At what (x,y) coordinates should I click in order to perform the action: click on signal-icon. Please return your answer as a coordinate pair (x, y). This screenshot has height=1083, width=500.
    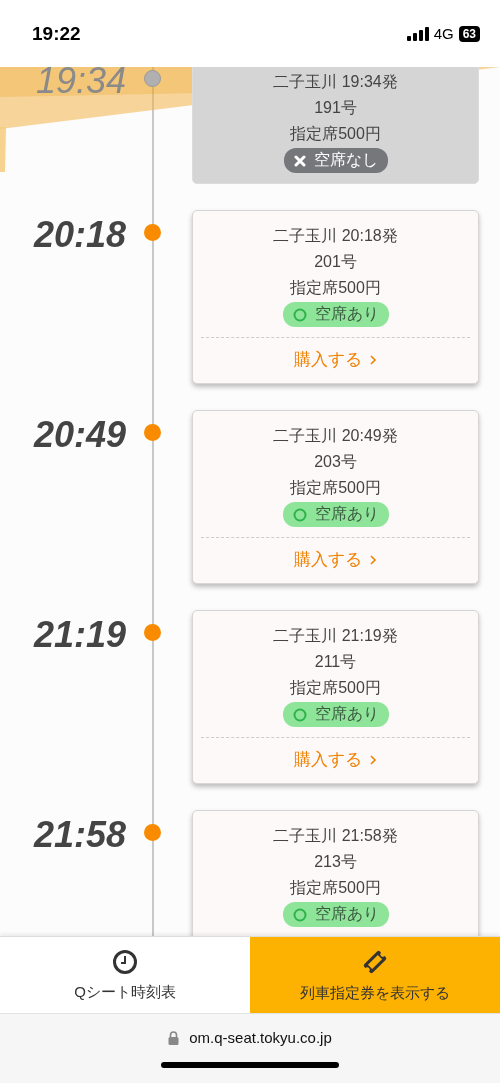
    Looking at the image, I should click on (417, 33).